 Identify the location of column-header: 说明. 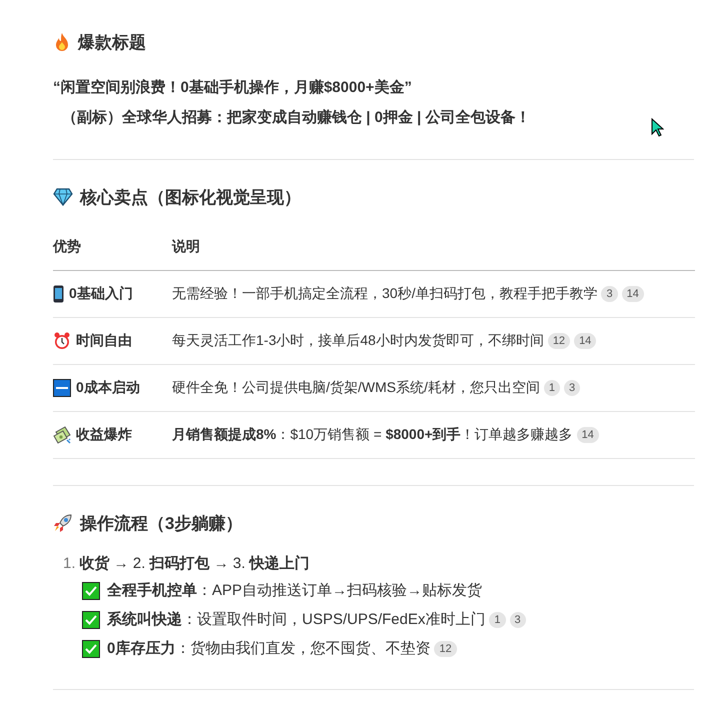
(433, 247).